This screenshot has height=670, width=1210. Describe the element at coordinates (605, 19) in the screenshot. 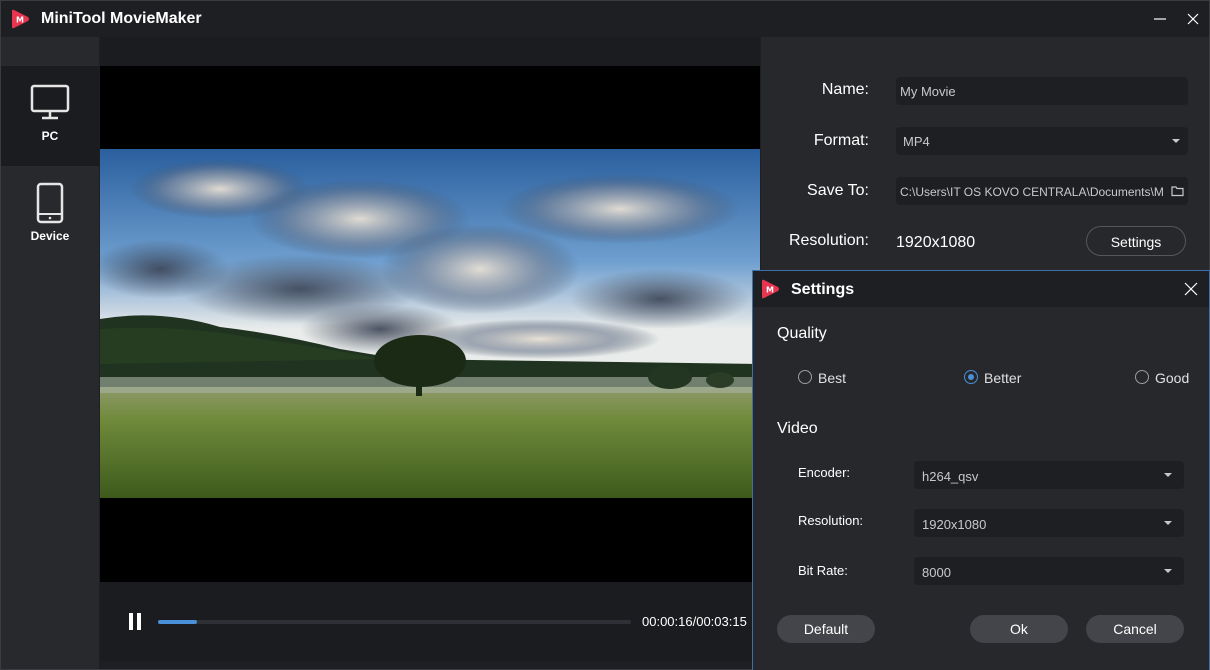

I see `title-bar: M MiniTool MovieMaker` at that location.